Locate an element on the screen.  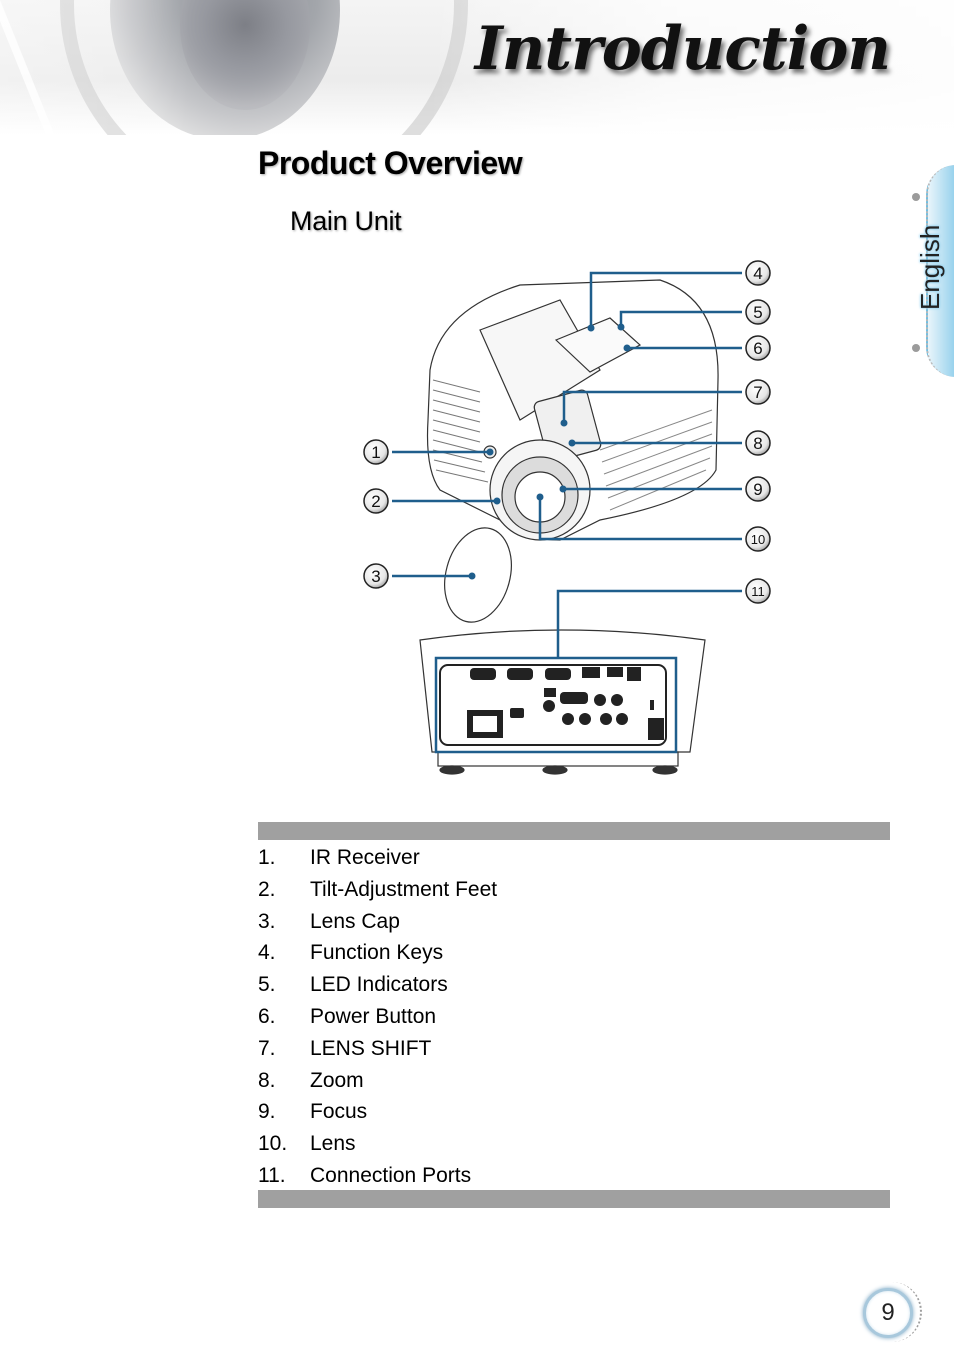
list-item: 6. Power Button is located at coordinates (574, 1017).